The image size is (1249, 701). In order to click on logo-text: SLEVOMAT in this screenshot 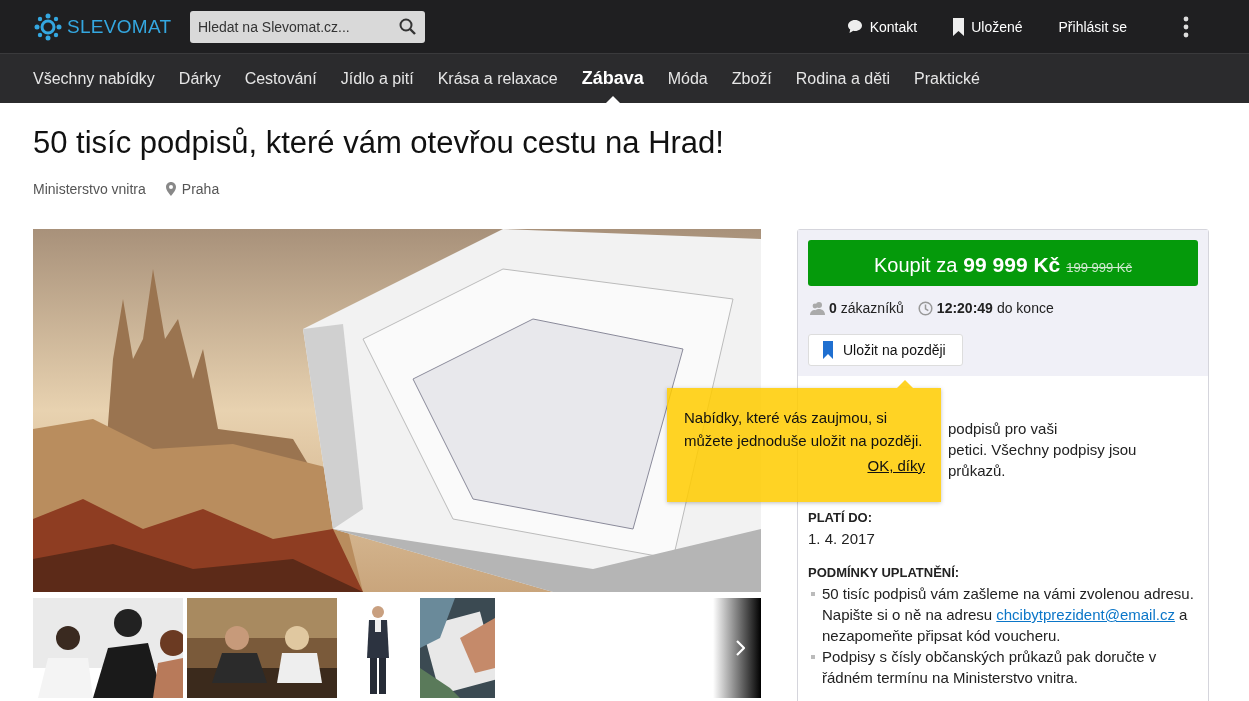, I will do `click(119, 26)`.